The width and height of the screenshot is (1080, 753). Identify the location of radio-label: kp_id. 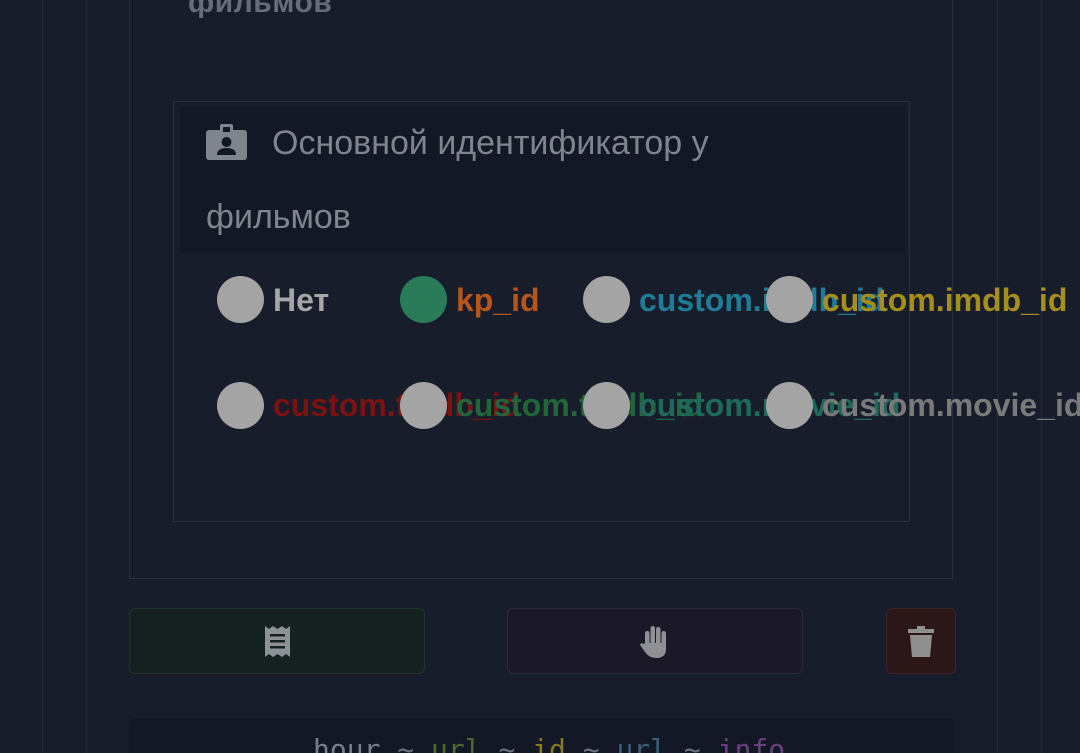
(498, 300).